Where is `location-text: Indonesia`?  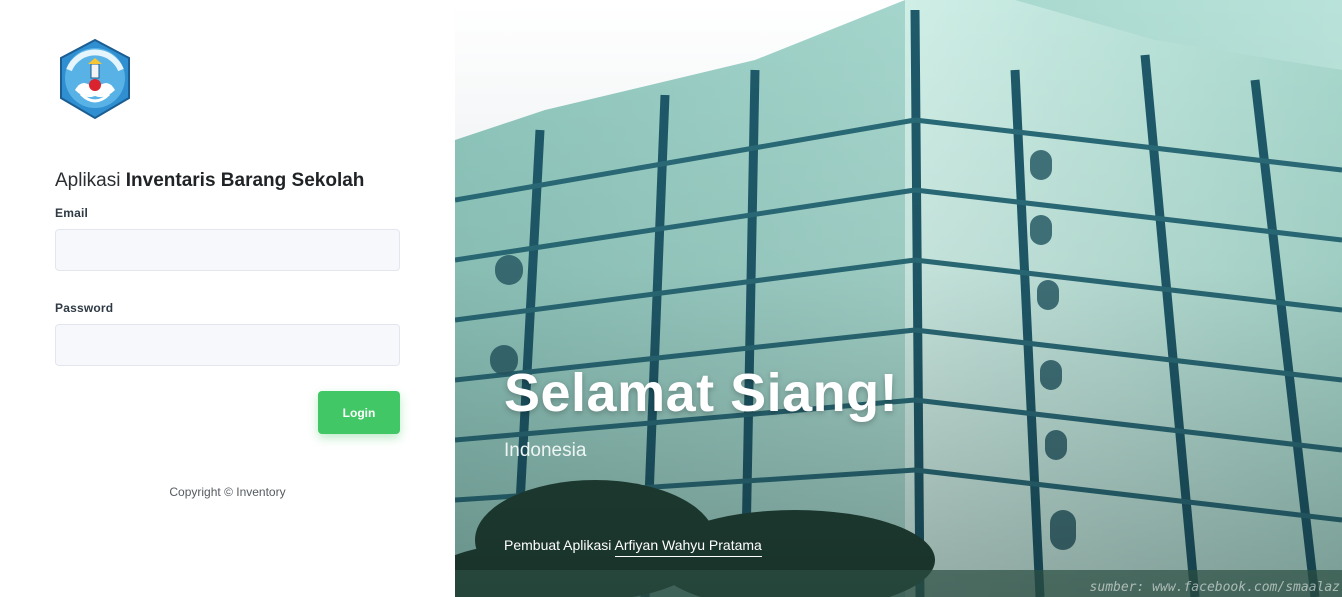 location-text: Indonesia is located at coordinates (545, 450).